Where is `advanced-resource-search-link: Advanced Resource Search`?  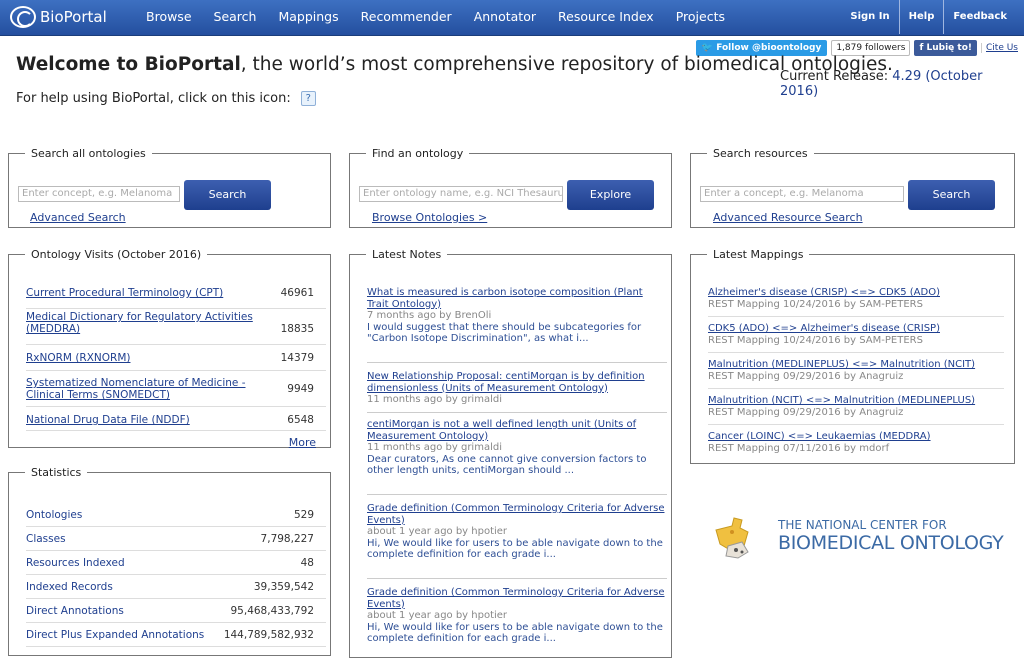
advanced-resource-search-link: Advanced Resource Search is located at coordinates (788, 217).